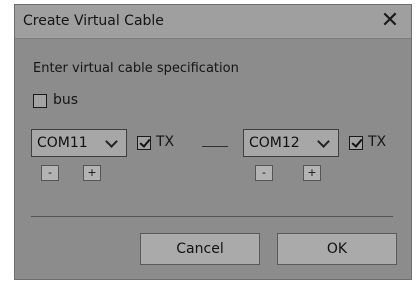 This screenshot has height=284, width=419. Describe the element at coordinates (93, 21) in the screenshot. I see `dialog-title: Create Virtual Cable` at that location.